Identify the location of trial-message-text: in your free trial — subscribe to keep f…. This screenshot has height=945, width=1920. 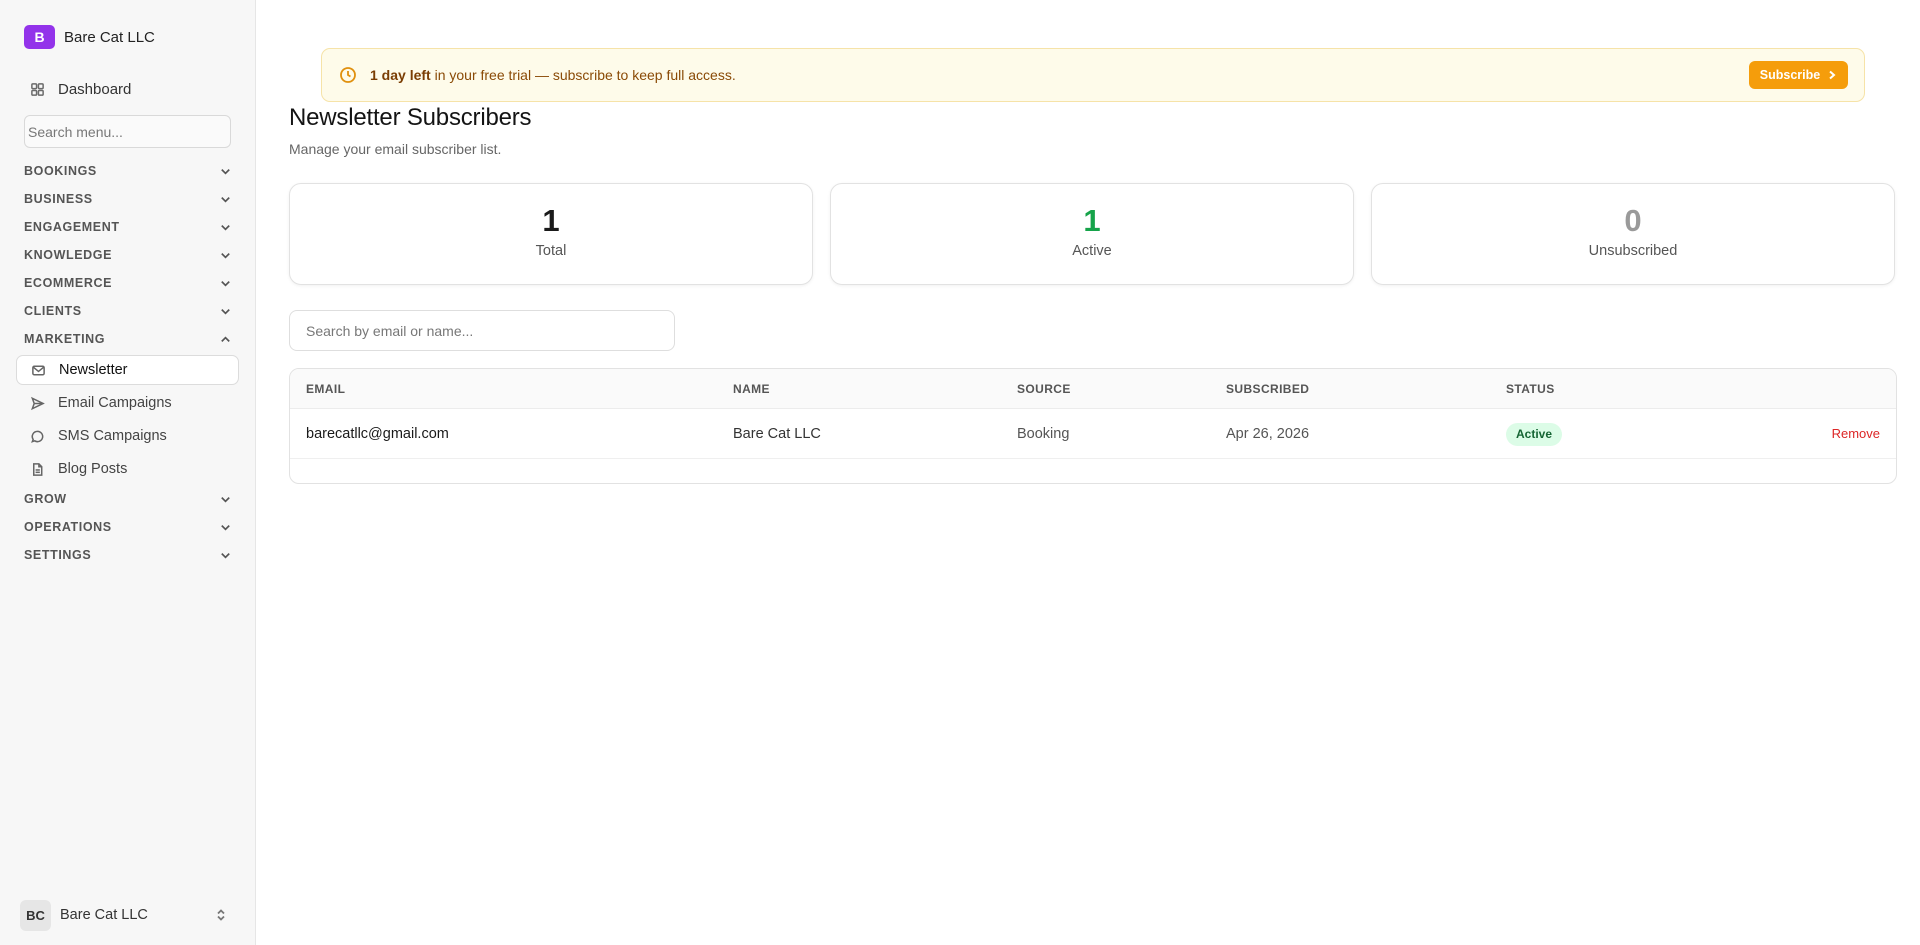
(583, 75).